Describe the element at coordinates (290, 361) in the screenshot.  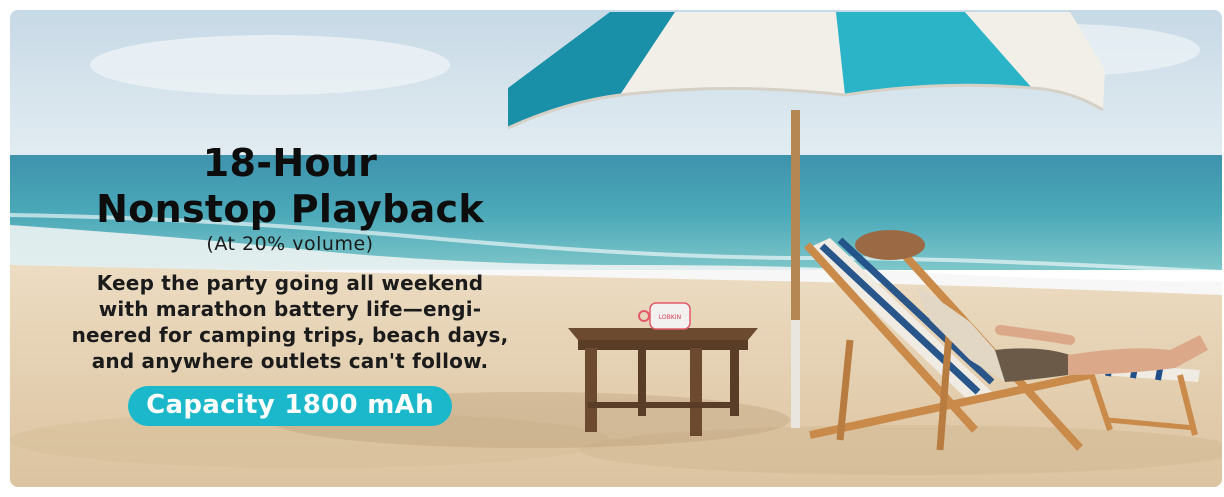
I see `description-line: and anywhere outlets can't follow.` at that location.